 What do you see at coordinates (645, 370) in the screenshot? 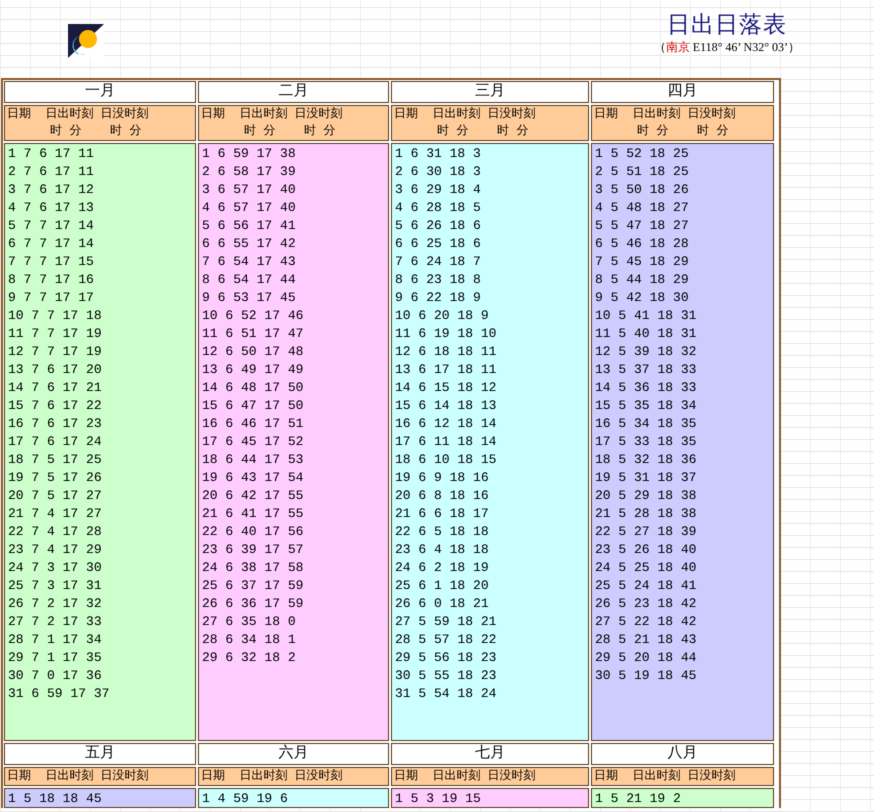
I see `data-row: 13 5 37 18 33` at bounding box center [645, 370].